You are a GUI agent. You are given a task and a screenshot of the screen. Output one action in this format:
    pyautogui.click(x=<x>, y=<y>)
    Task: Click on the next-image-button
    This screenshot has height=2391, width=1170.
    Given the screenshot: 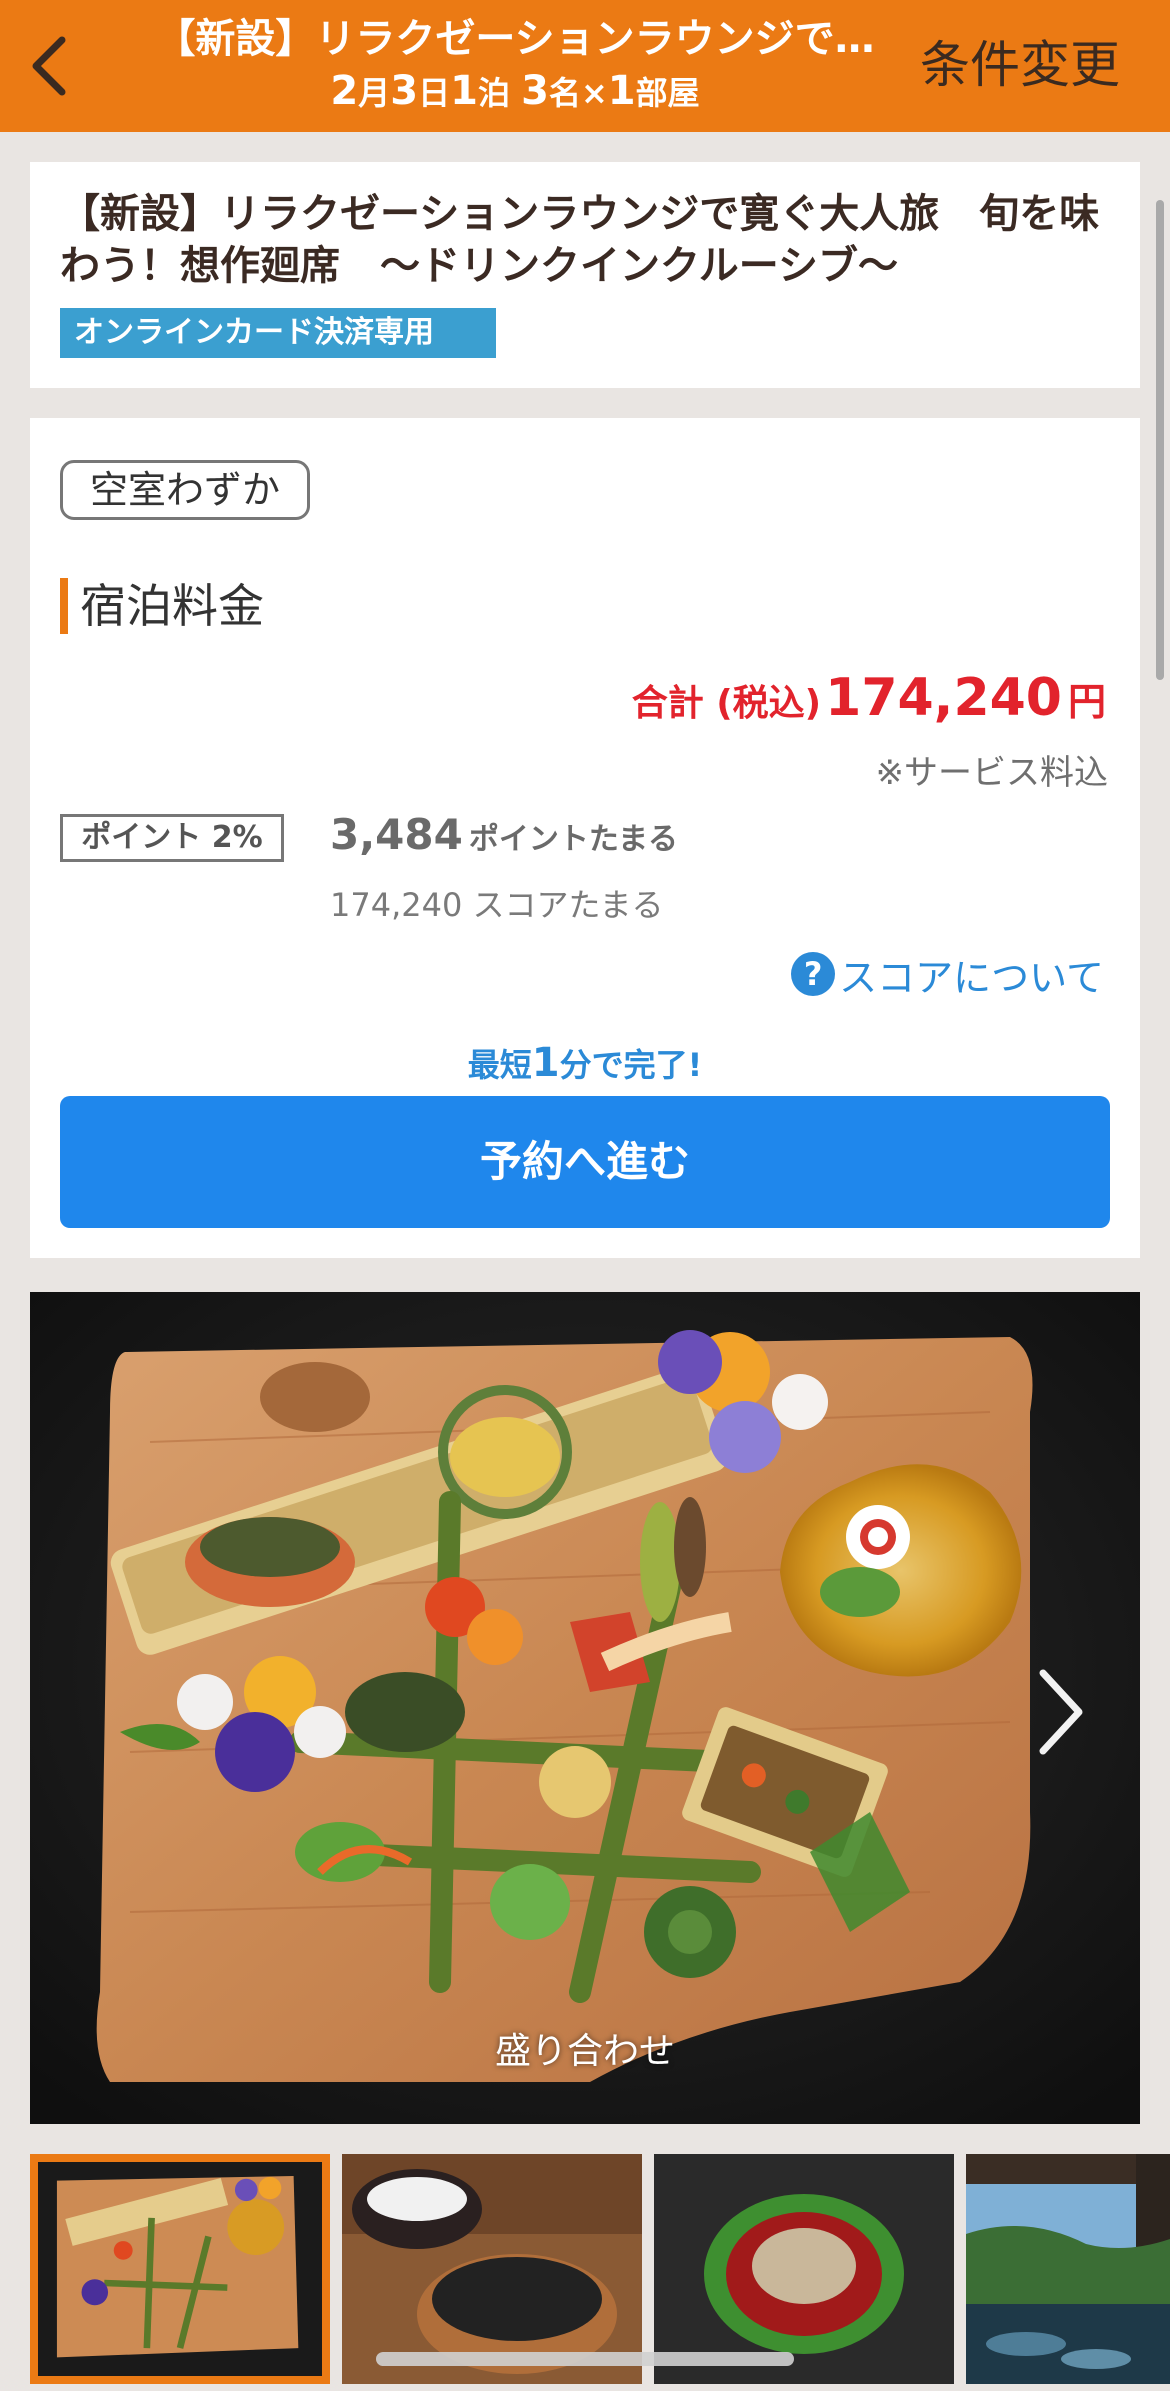 What is the action you would take?
    pyautogui.click(x=1060, y=1712)
    